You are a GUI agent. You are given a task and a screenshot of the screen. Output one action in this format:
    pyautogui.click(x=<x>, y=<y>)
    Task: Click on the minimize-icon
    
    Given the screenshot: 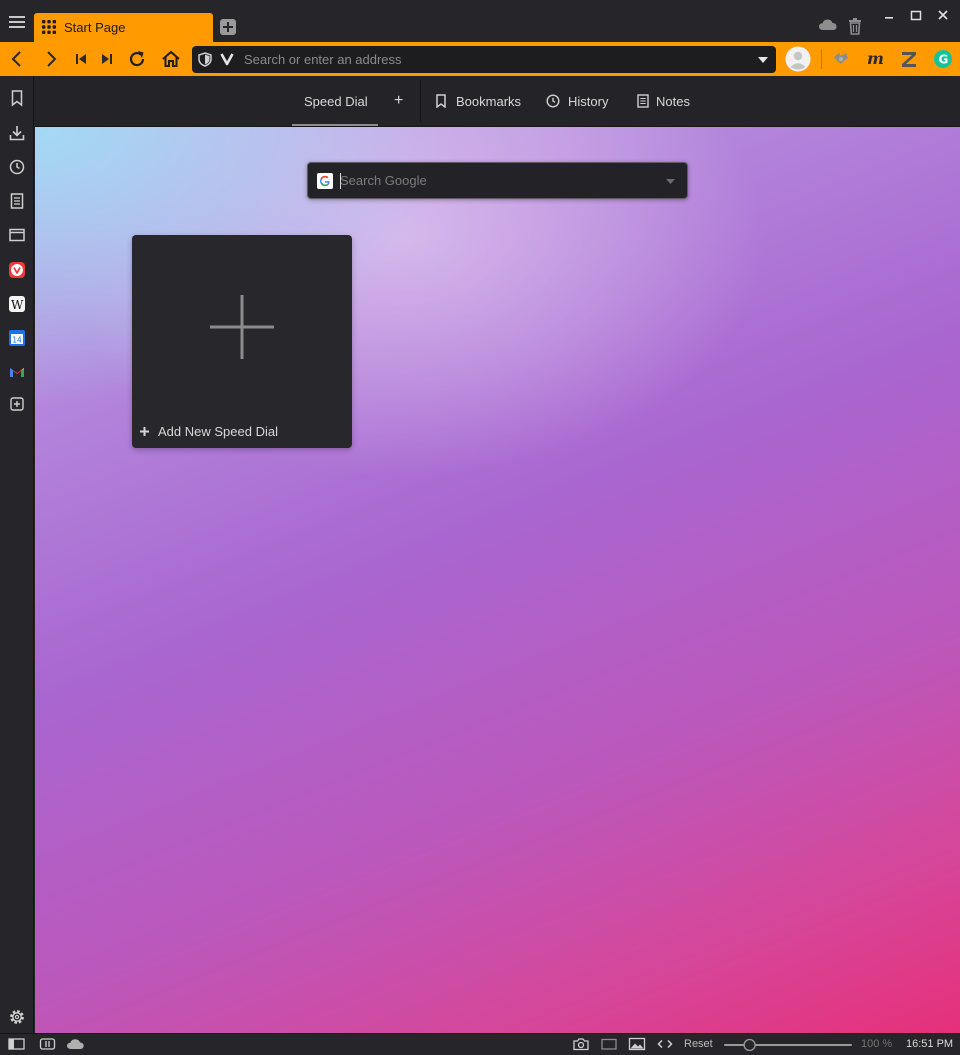 What is the action you would take?
    pyautogui.click(x=889, y=18)
    